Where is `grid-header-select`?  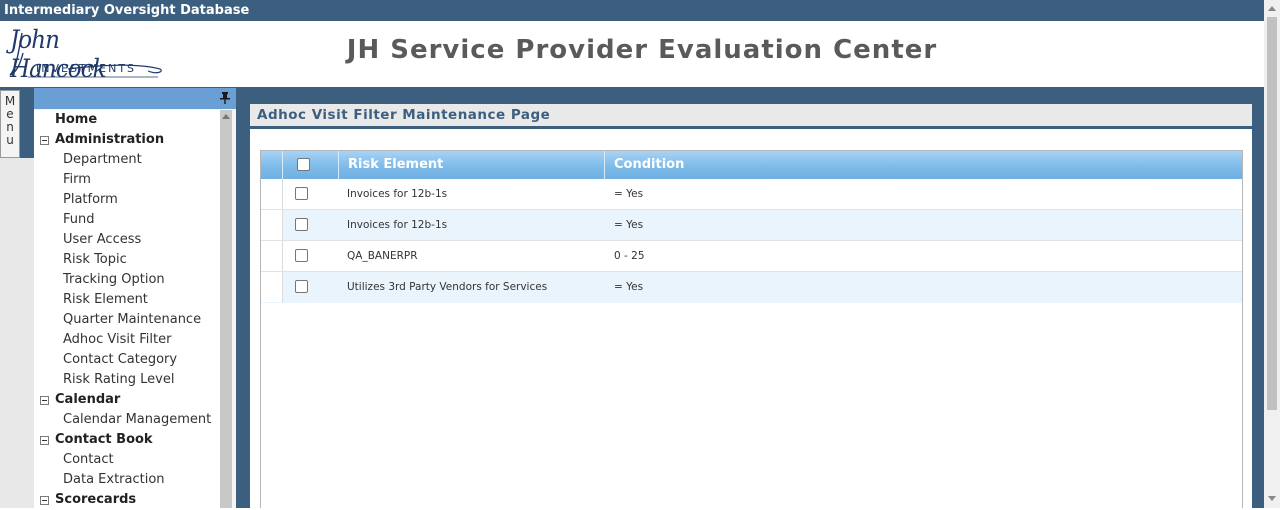
grid-header-select is located at coordinates (311, 165).